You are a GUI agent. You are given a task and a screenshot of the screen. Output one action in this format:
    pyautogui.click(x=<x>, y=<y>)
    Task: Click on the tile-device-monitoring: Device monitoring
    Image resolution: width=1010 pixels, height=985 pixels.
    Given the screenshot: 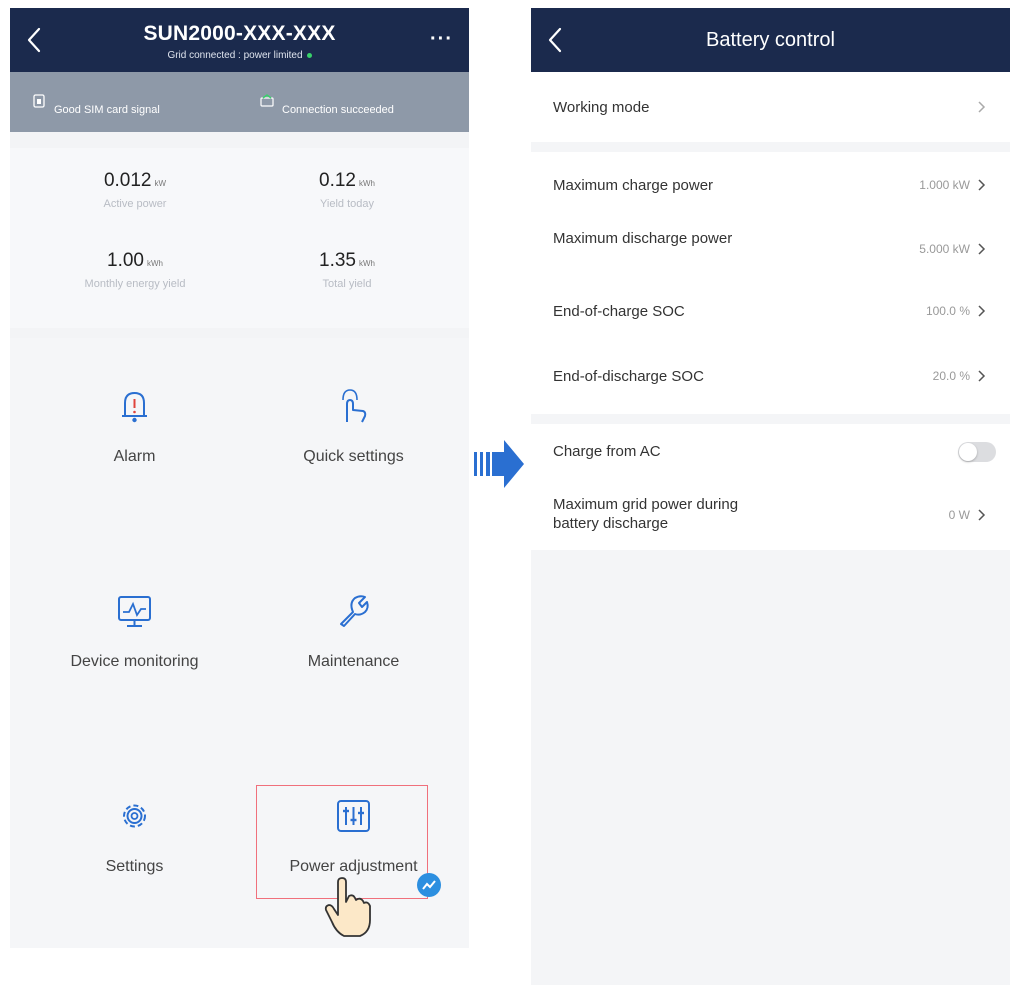 What is the action you would take?
    pyautogui.click(x=134, y=643)
    